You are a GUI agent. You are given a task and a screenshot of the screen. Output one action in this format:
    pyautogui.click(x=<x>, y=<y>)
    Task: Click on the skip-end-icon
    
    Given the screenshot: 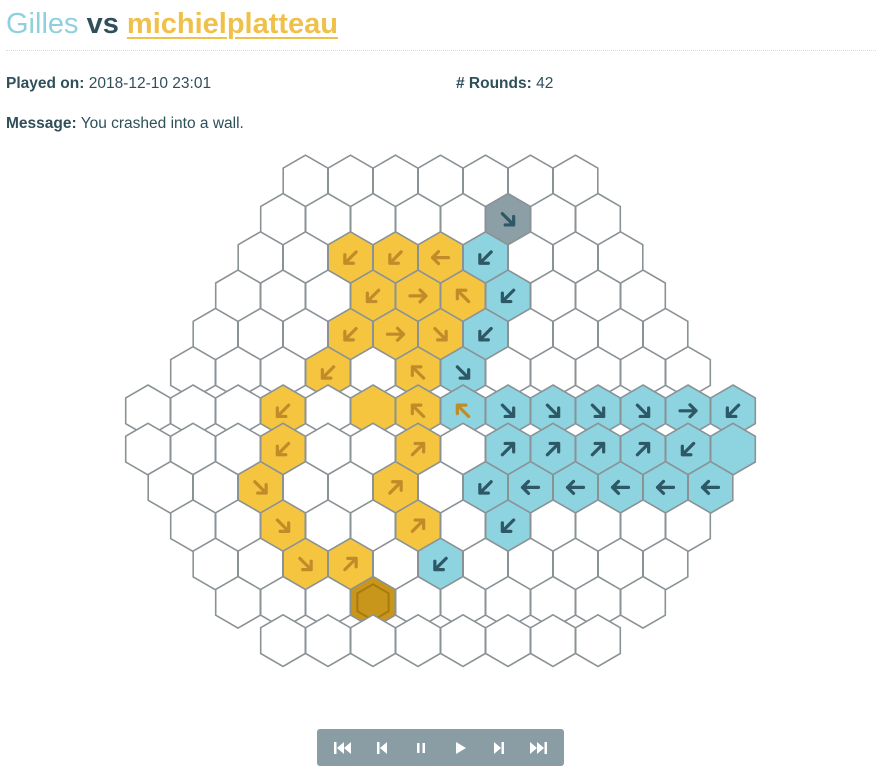 What is the action you would take?
    pyautogui.click(x=539, y=747)
    